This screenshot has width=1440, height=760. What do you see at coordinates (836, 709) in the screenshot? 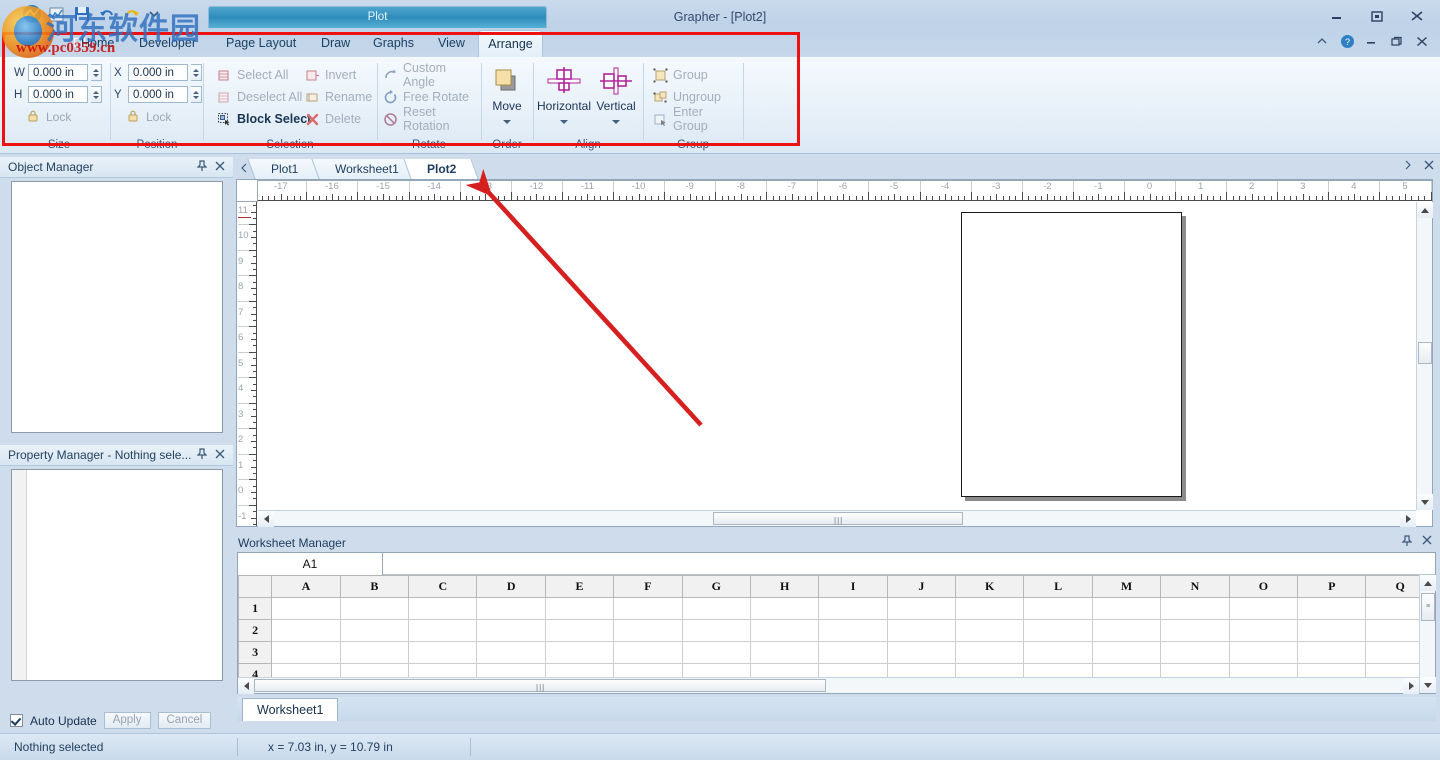
I see `worksheet-sheet-tab-bar: Worksheet1` at bounding box center [836, 709].